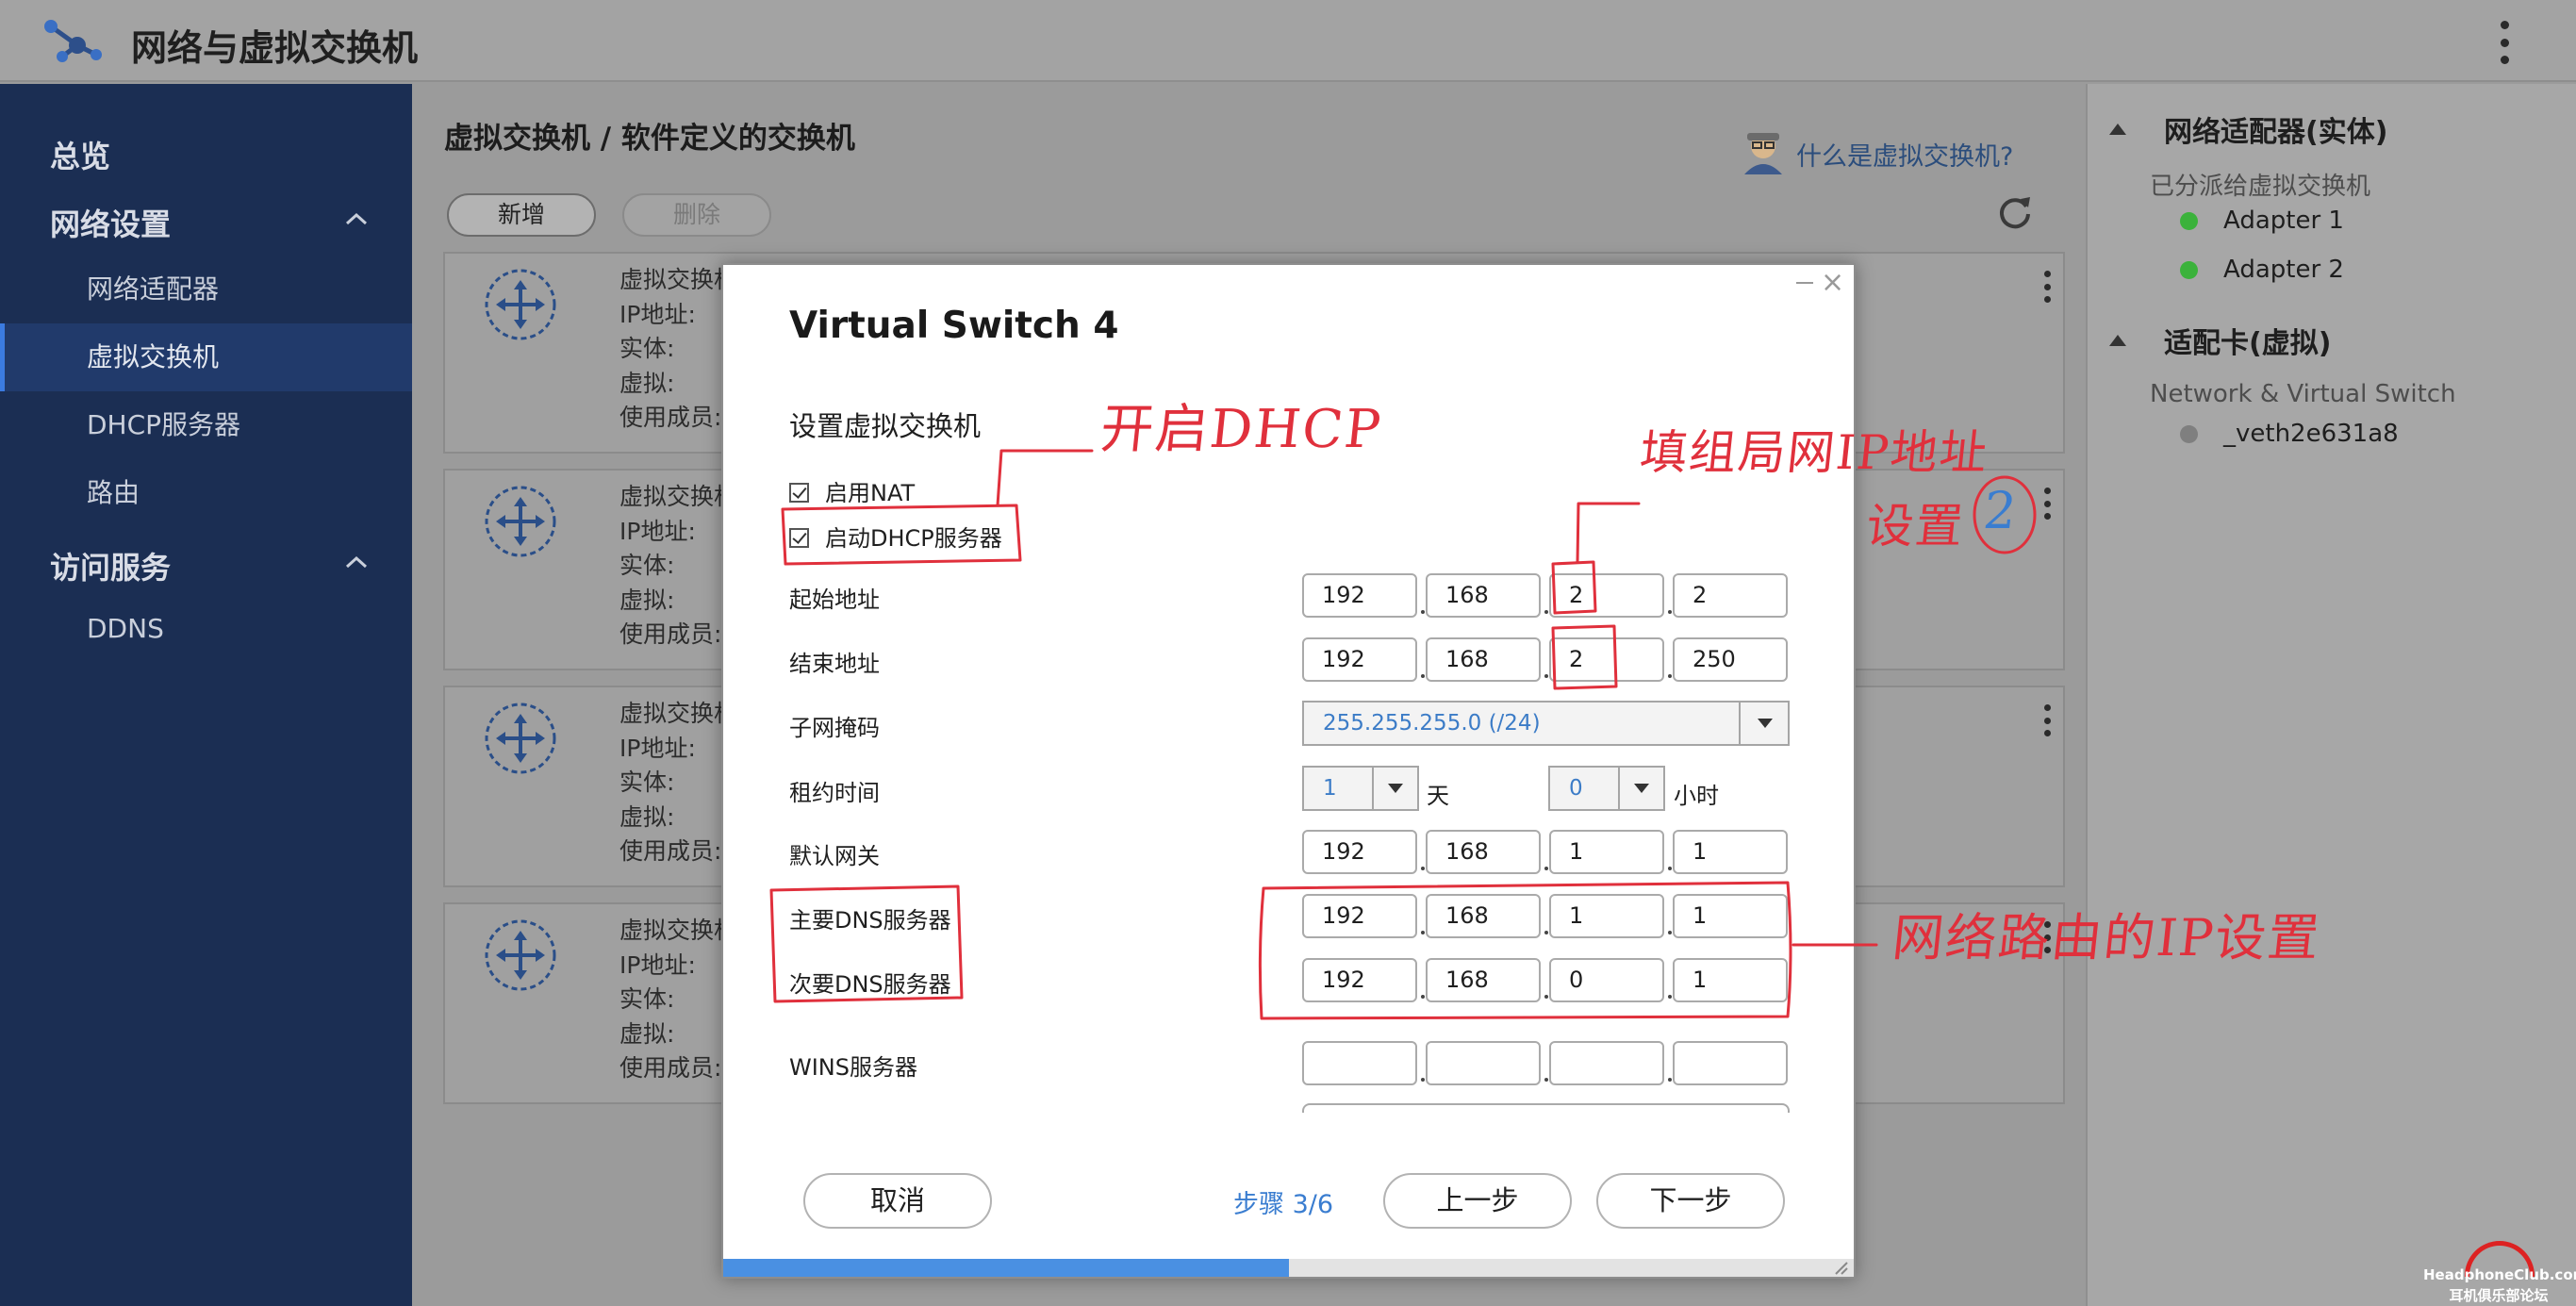 This screenshot has height=1306, width=2576. I want to click on resize-grip-icon, so click(1840, 1267).